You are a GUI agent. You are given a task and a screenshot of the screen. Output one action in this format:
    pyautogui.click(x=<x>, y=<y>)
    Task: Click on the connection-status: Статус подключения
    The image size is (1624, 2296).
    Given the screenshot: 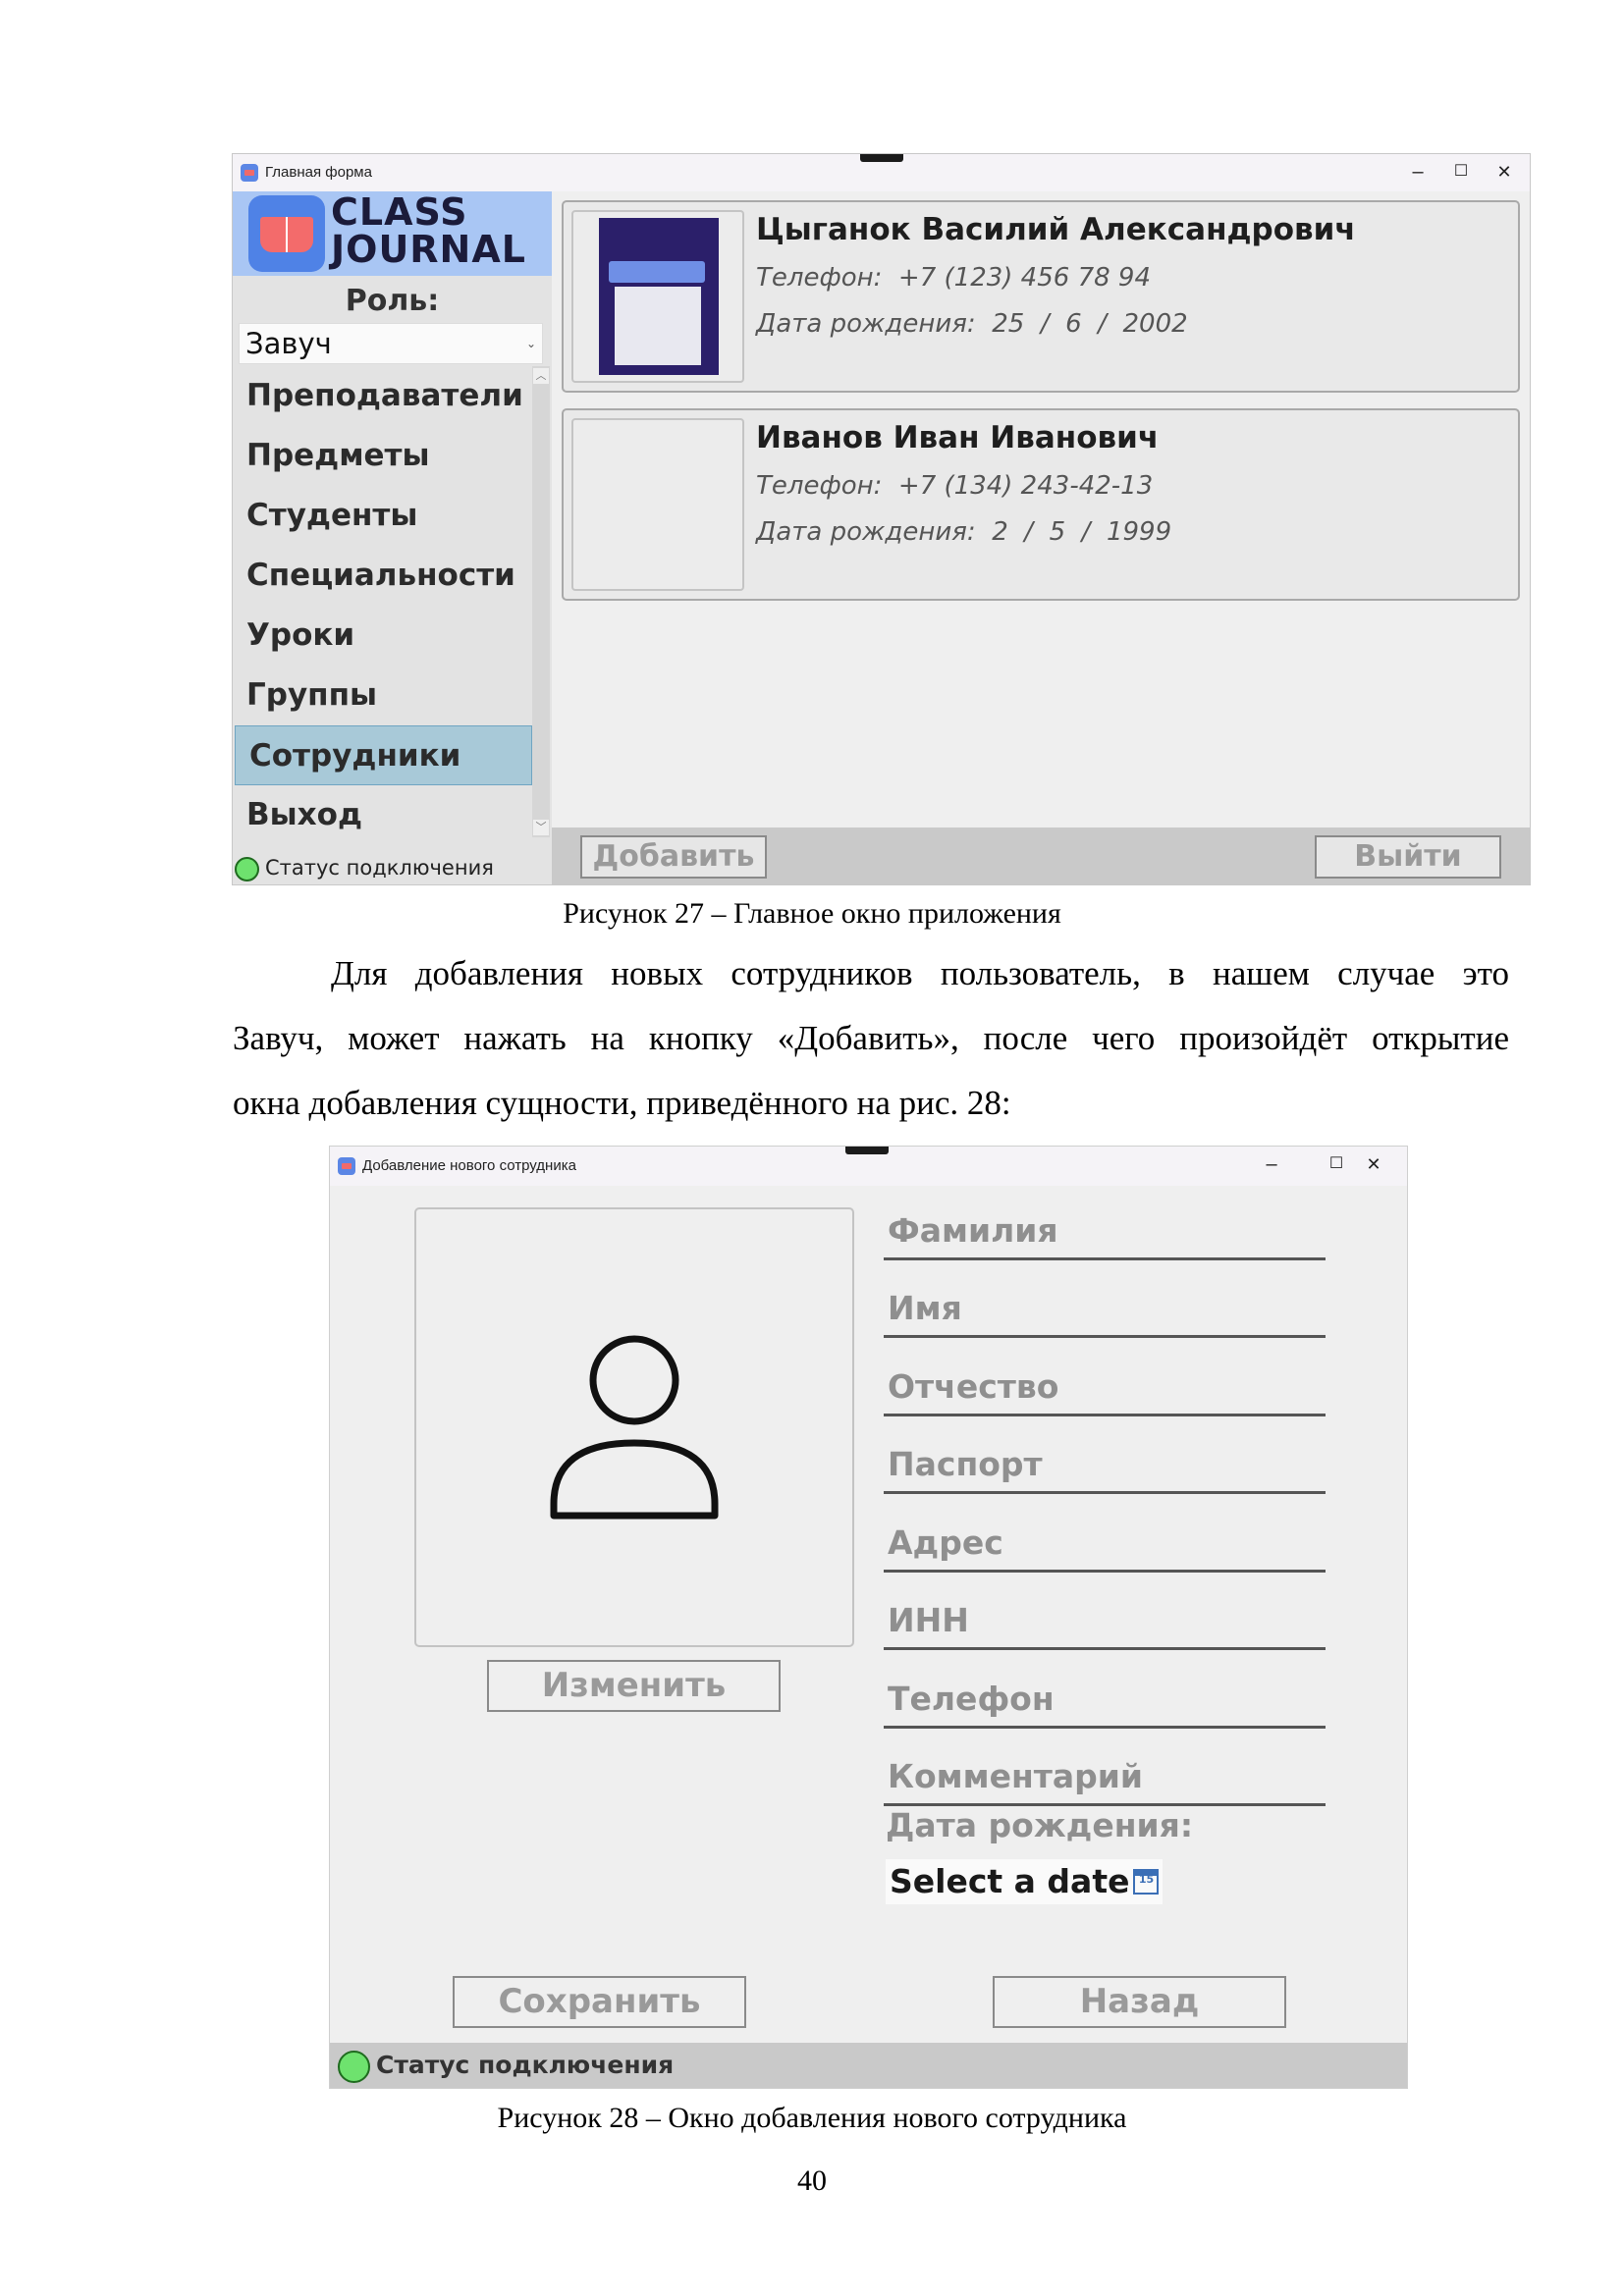 What is the action you would take?
    pyautogui.click(x=364, y=868)
    